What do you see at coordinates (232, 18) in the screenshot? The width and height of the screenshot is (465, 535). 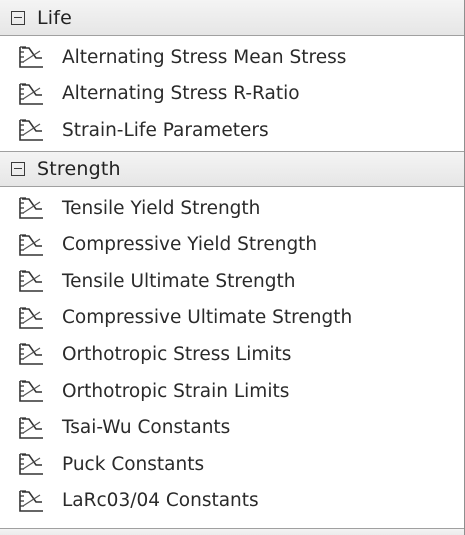 I see `section-header-life: Life` at bounding box center [232, 18].